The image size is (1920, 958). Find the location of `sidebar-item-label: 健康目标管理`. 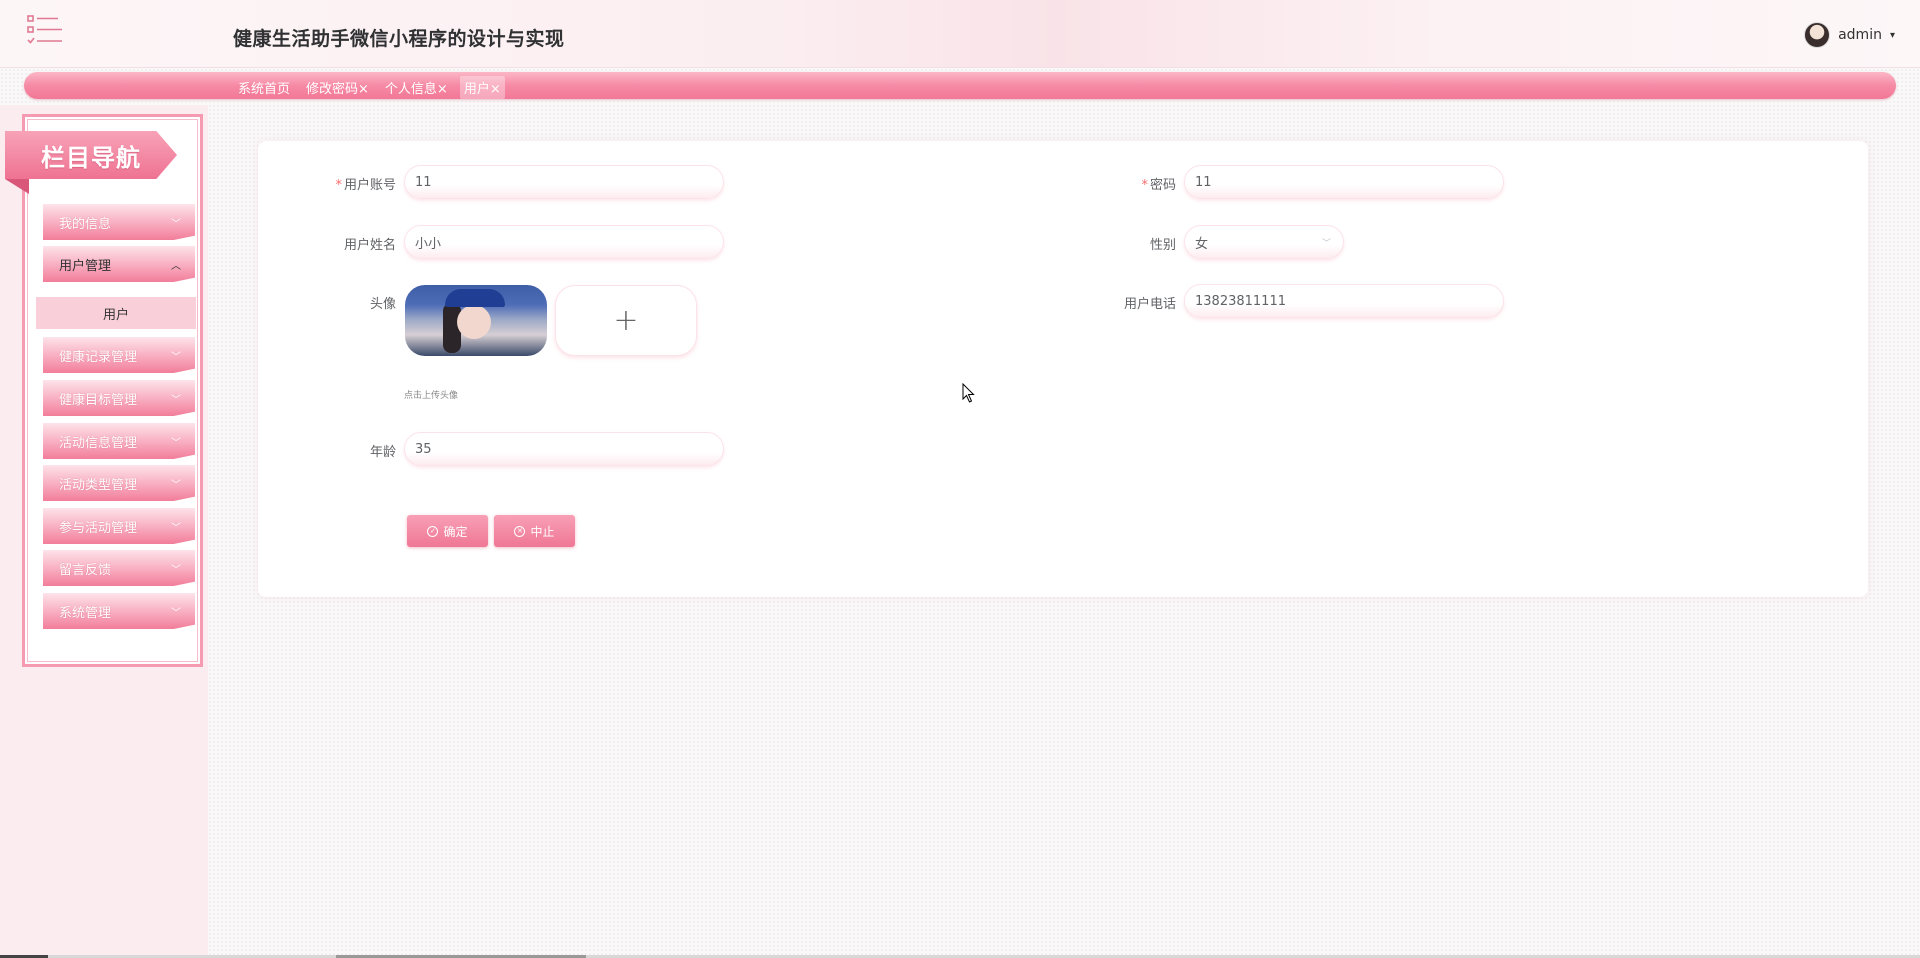

sidebar-item-label: 健康目标管理 is located at coordinates (98, 400).